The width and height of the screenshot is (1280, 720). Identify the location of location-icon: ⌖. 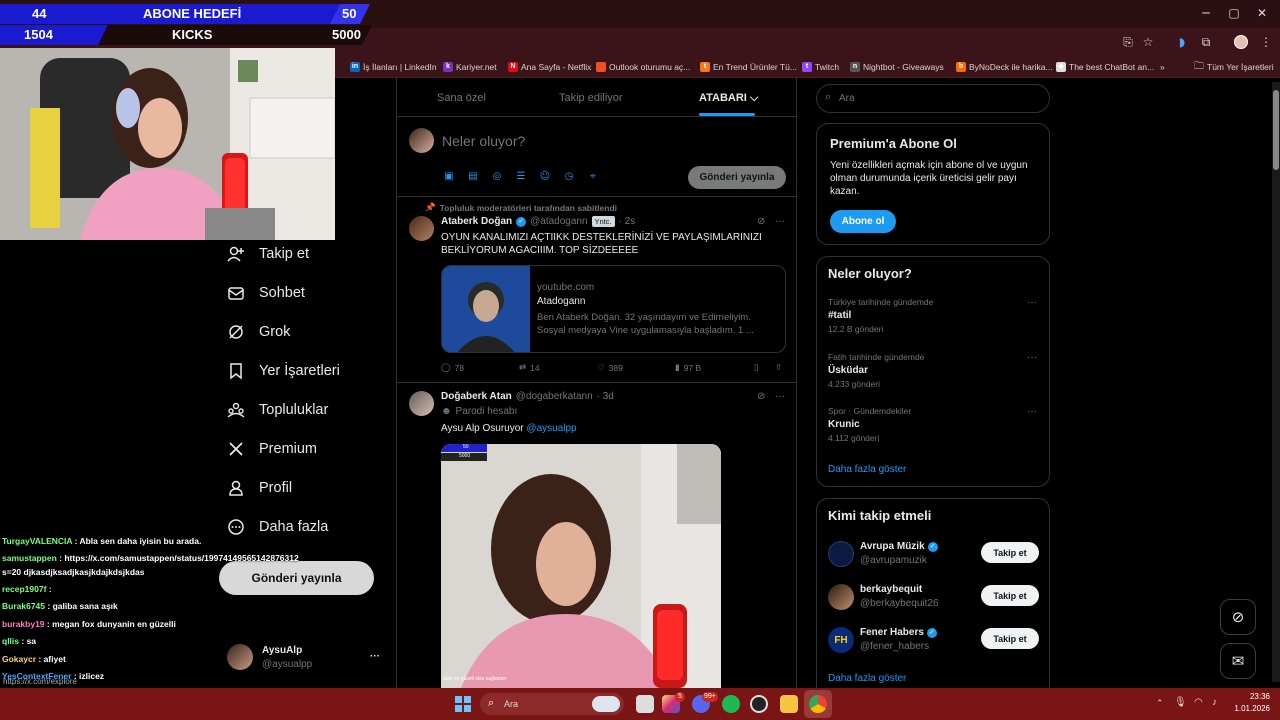
(593, 177).